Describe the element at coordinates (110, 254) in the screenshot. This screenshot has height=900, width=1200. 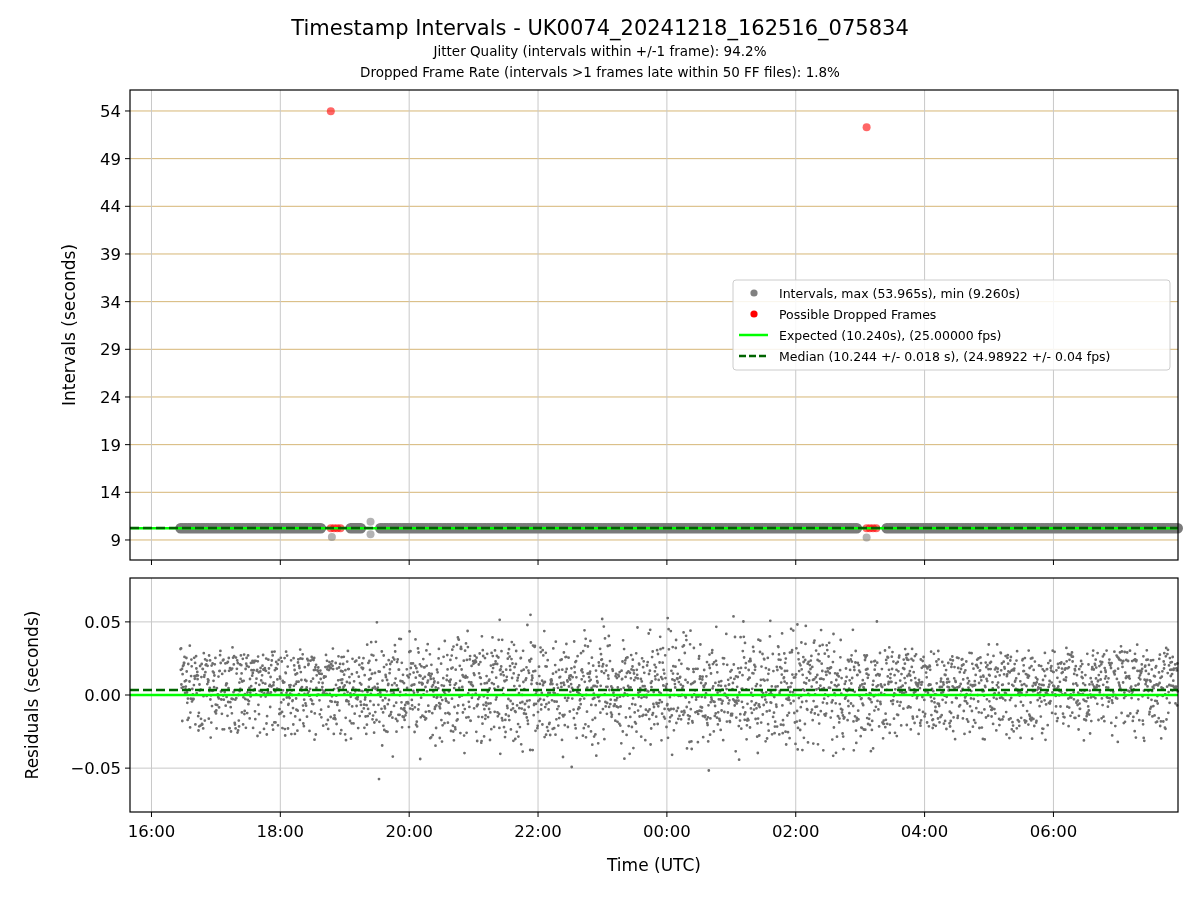
I see `y-tick-label: 39` at that location.